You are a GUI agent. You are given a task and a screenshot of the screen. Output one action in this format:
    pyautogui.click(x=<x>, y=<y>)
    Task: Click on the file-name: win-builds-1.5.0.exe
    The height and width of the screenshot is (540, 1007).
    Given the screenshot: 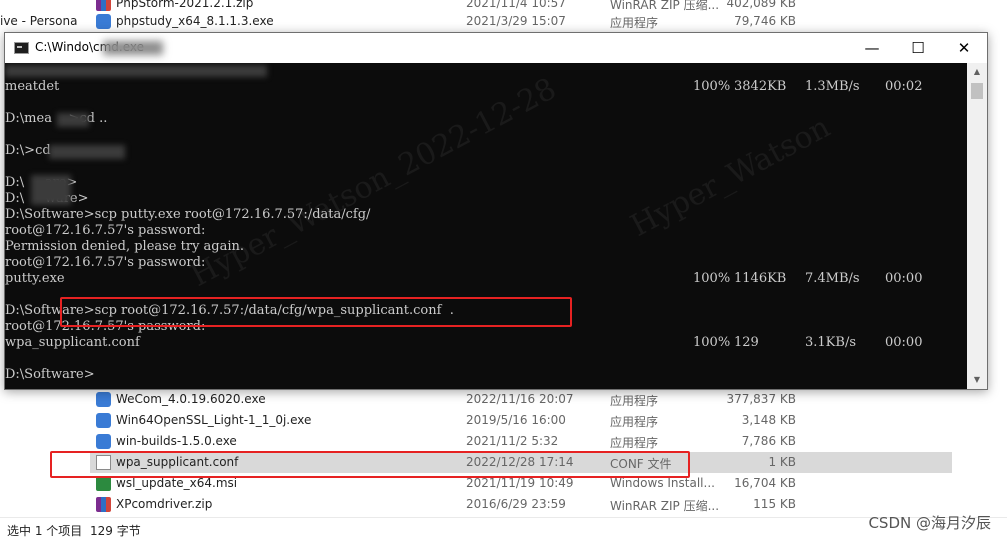 What is the action you would take?
    pyautogui.click(x=176, y=441)
    